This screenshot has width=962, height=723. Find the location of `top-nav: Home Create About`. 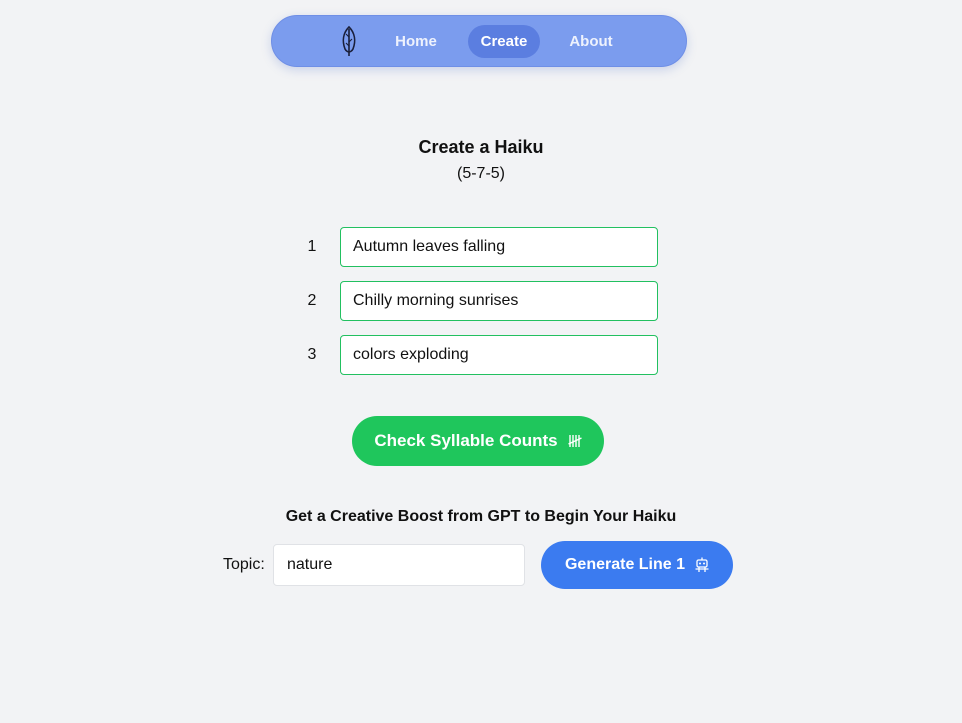

top-nav: Home Create About is located at coordinates (479, 41).